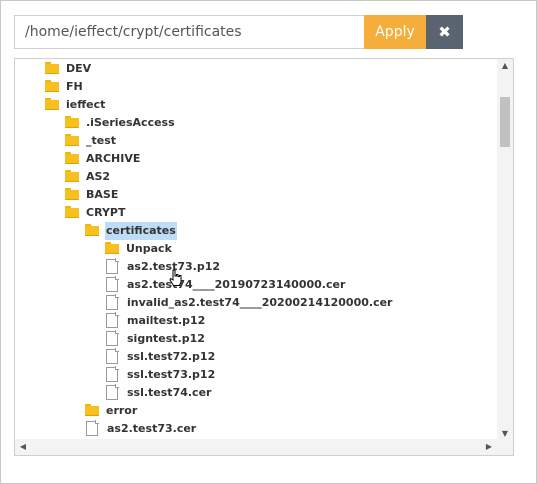 The height and width of the screenshot is (484, 537). What do you see at coordinates (173, 266) in the screenshot?
I see `tree-node-label: as2.test73.p12` at bounding box center [173, 266].